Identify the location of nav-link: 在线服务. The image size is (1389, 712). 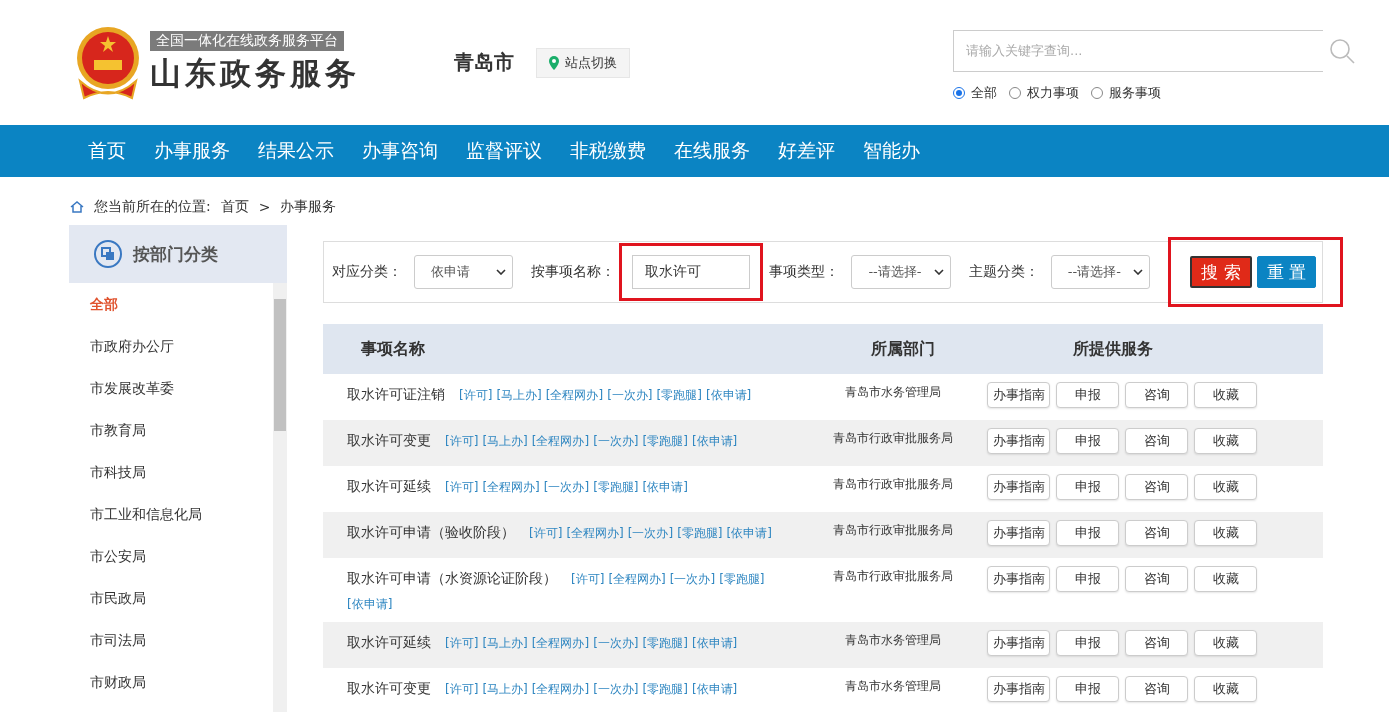
(712, 151).